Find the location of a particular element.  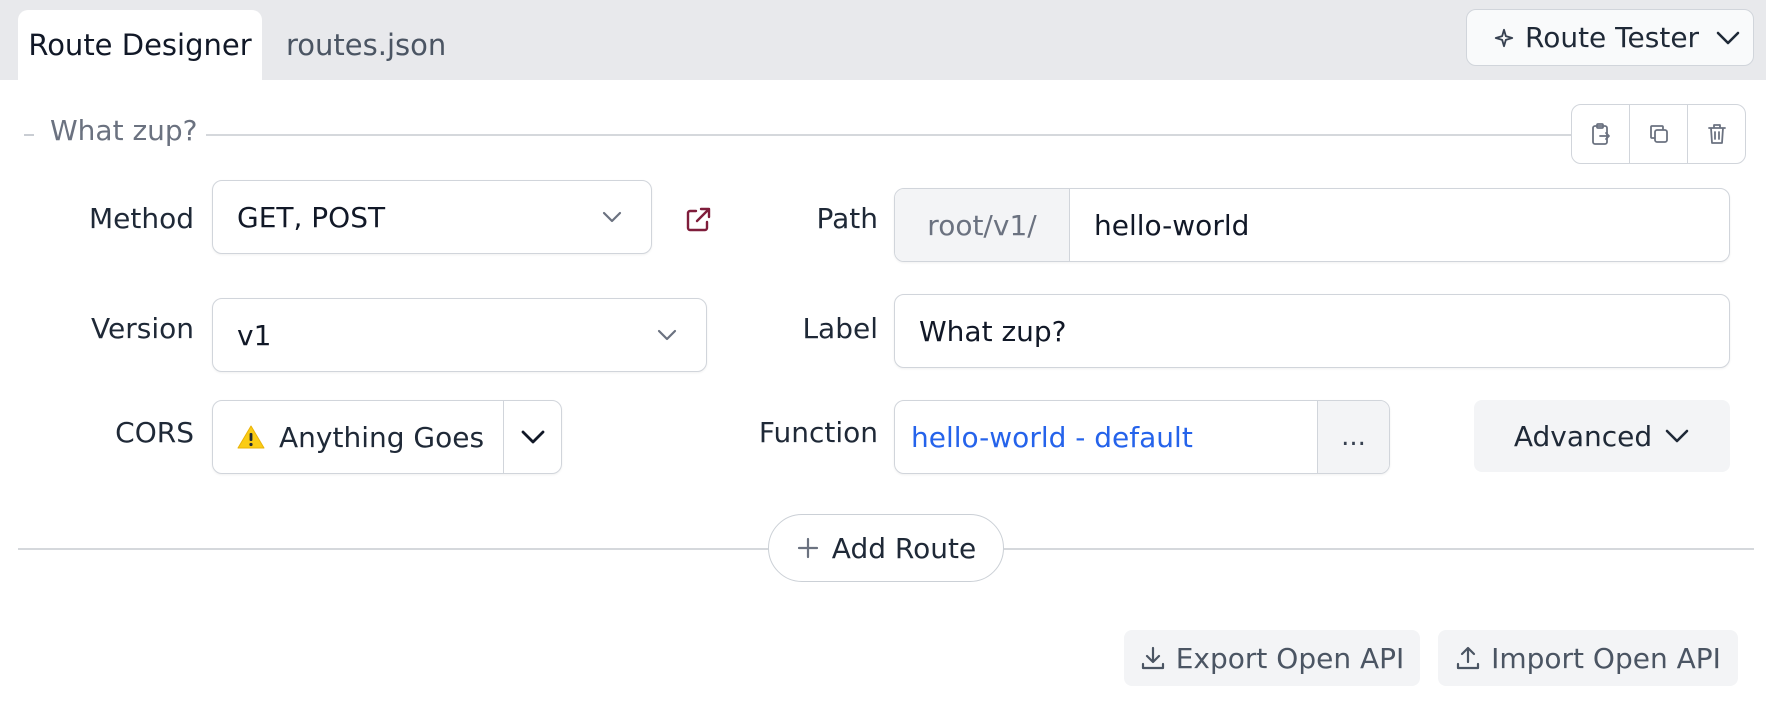

trash-icon is located at coordinates (1717, 134).